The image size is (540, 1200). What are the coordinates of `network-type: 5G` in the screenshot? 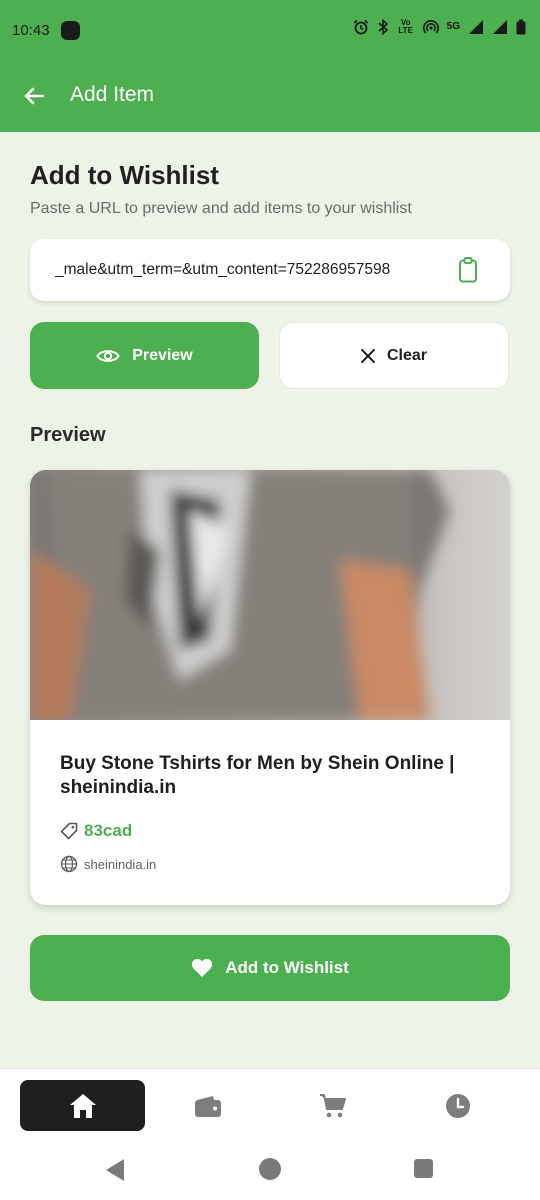 It's located at (453, 26).